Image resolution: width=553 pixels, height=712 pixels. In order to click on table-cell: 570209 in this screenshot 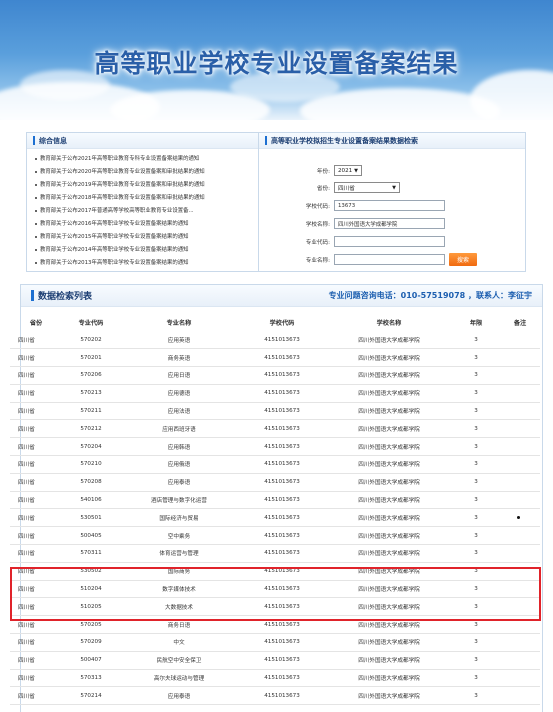, I will do `click(91, 642)`.